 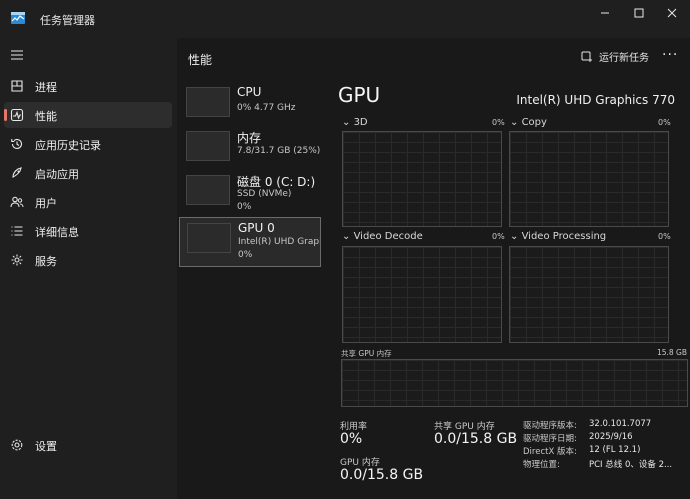 I want to click on sidebar-item-details: 详细信息, so click(x=88, y=231).